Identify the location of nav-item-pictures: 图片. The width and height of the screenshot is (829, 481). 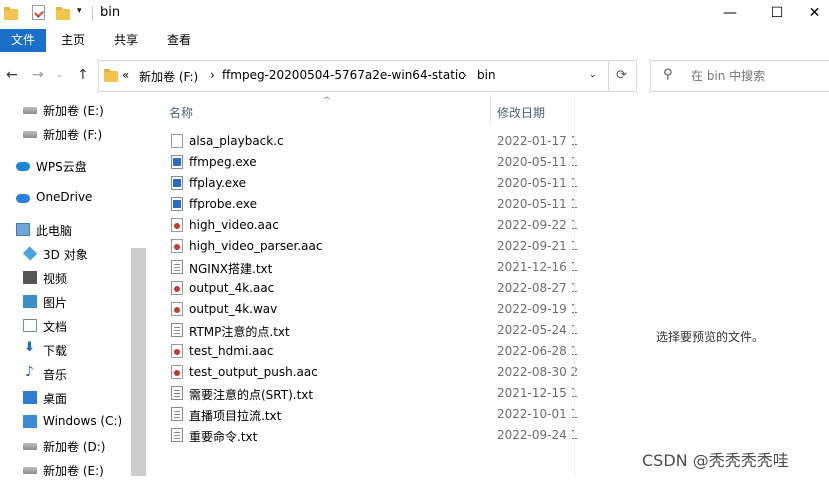
(65, 302).